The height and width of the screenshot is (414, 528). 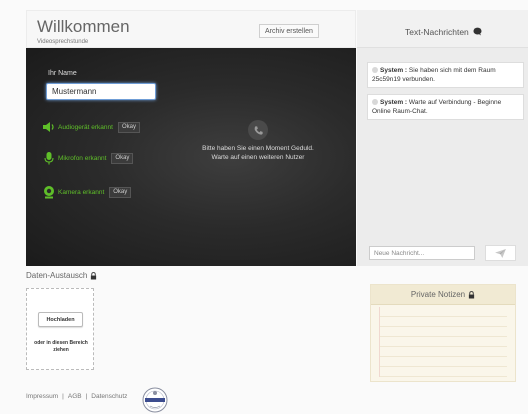 I want to click on camera-check-label: Kamera erkannt, so click(x=81, y=192).